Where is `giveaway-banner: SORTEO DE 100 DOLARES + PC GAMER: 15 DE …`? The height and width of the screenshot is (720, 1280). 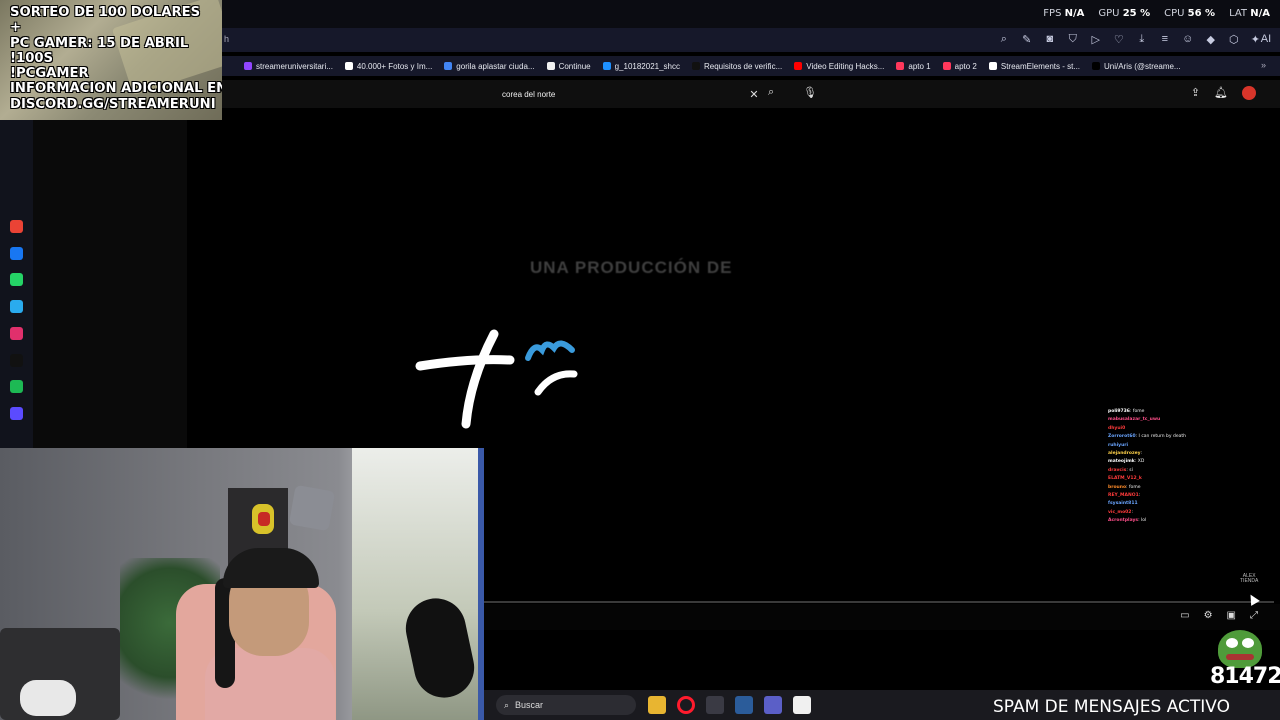 giveaway-banner: SORTEO DE 100 DOLARES + PC GAMER: 15 DE … is located at coordinates (111, 60).